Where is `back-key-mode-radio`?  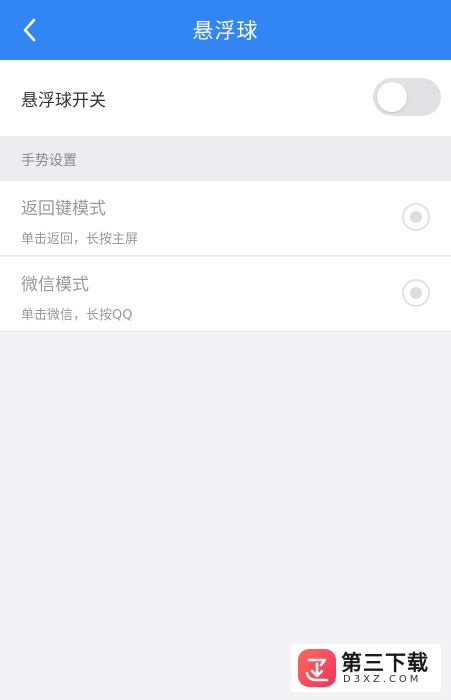 back-key-mode-radio is located at coordinates (416, 217).